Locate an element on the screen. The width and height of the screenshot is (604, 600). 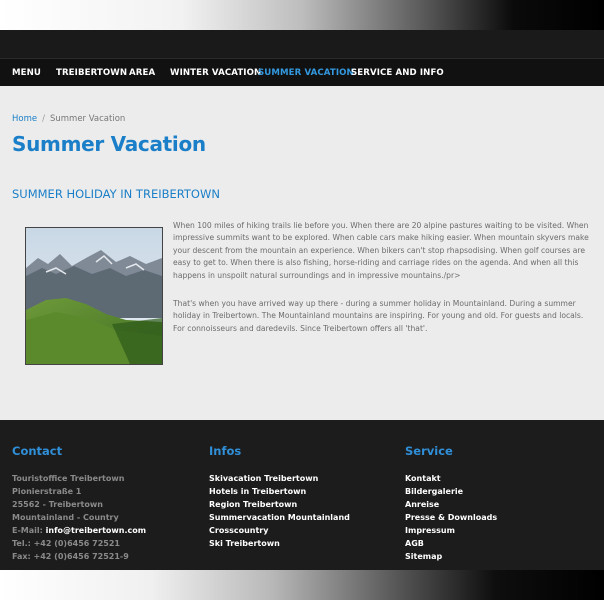
contact-email-row: E-Mail: info@treibertown.com is located at coordinates (79, 530).